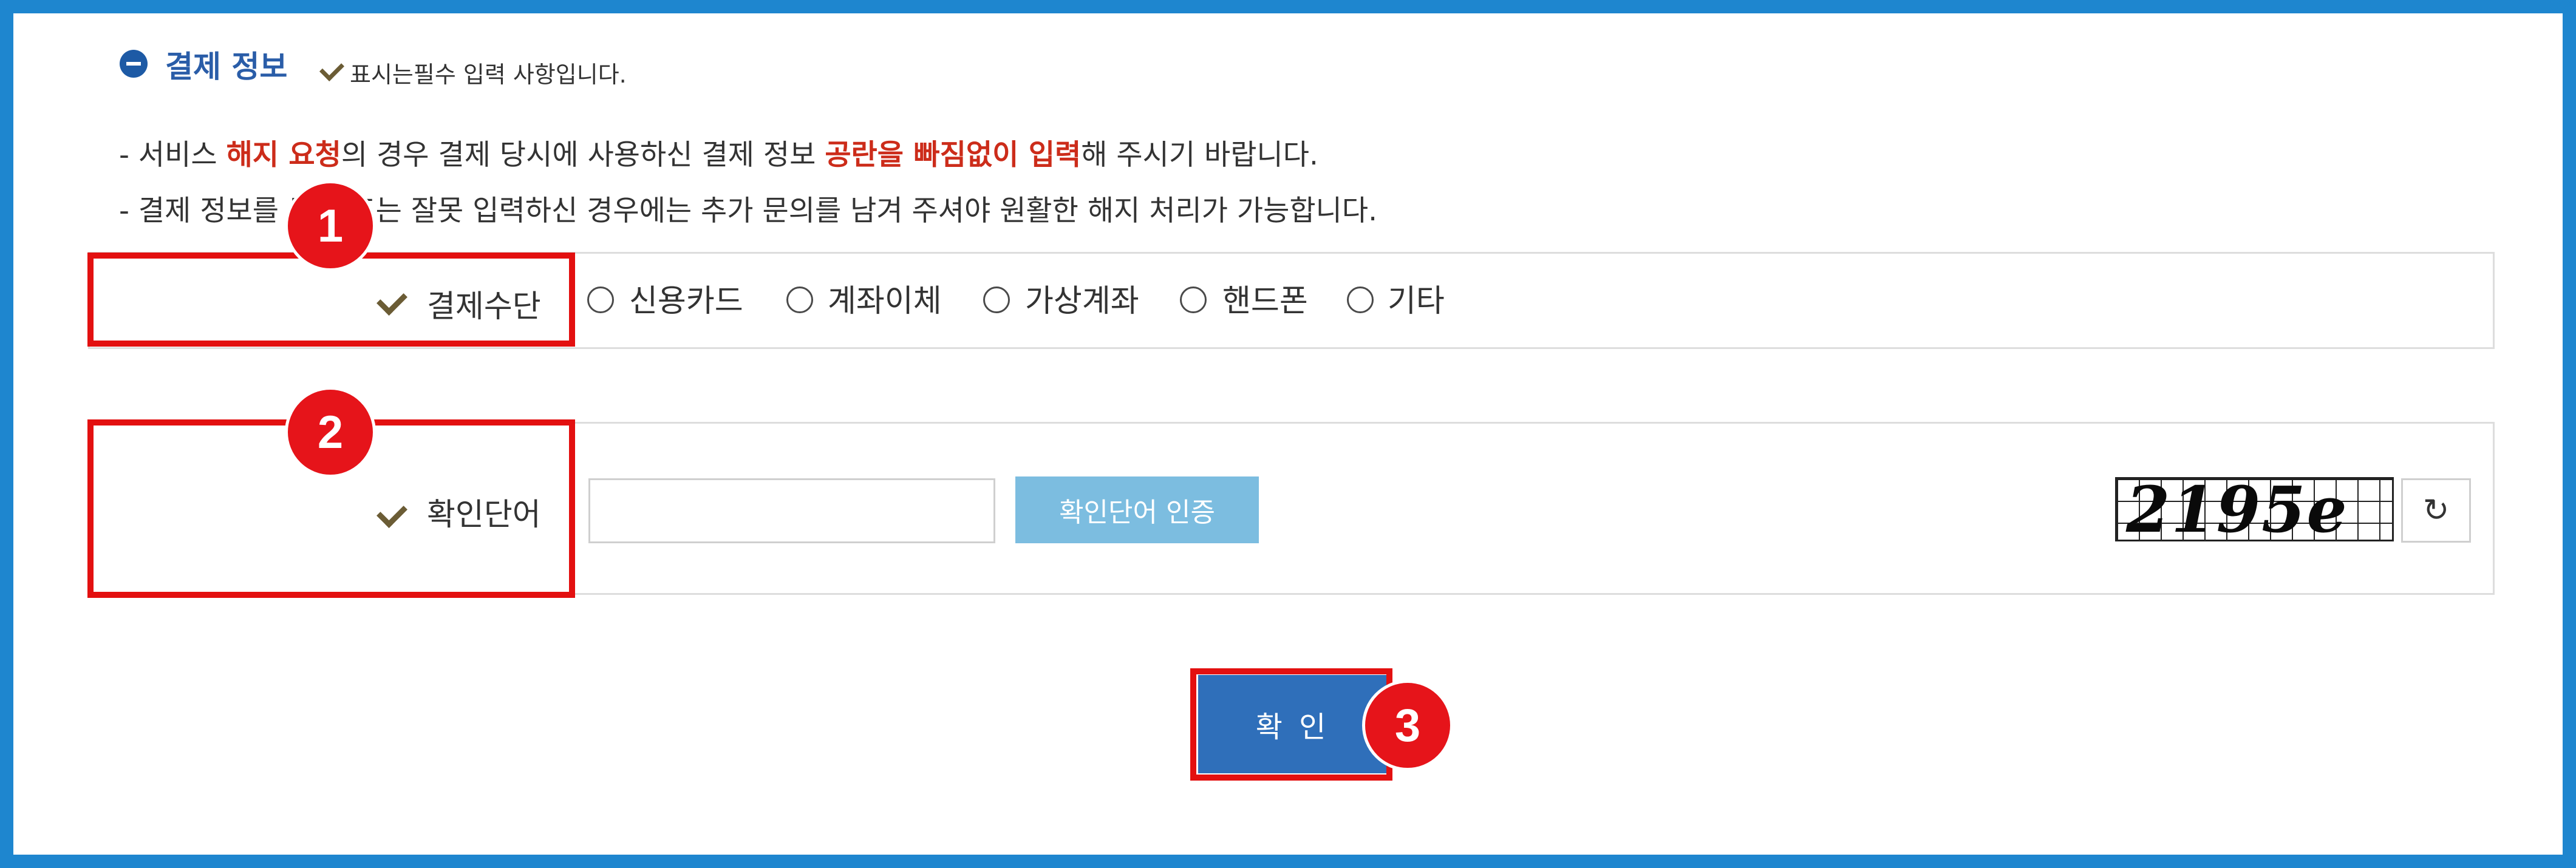  What do you see at coordinates (1137, 509) in the screenshot?
I see `verify-captcha-button: 확인단어 인증` at bounding box center [1137, 509].